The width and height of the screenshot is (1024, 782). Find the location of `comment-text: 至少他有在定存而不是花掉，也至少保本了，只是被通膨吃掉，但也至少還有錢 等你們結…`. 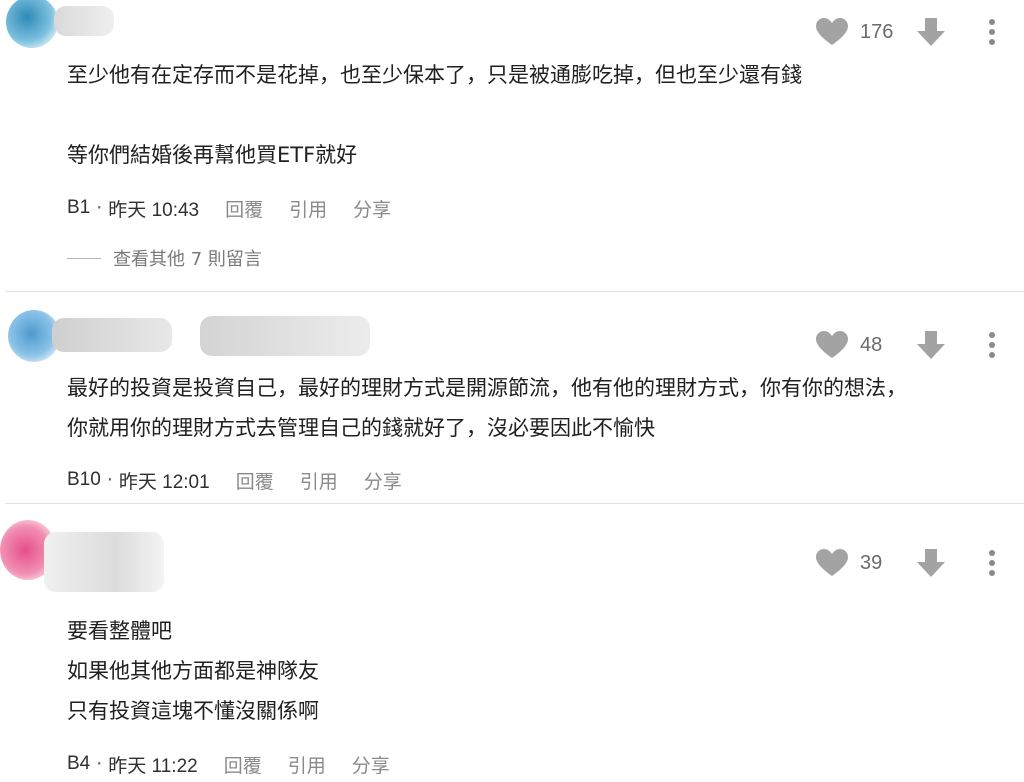

comment-text: 至少他有在定存而不是花掉，也至少保本了，只是被通膨吃掉，但也至少還有錢 等你們結… is located at coordinates (434, 115).